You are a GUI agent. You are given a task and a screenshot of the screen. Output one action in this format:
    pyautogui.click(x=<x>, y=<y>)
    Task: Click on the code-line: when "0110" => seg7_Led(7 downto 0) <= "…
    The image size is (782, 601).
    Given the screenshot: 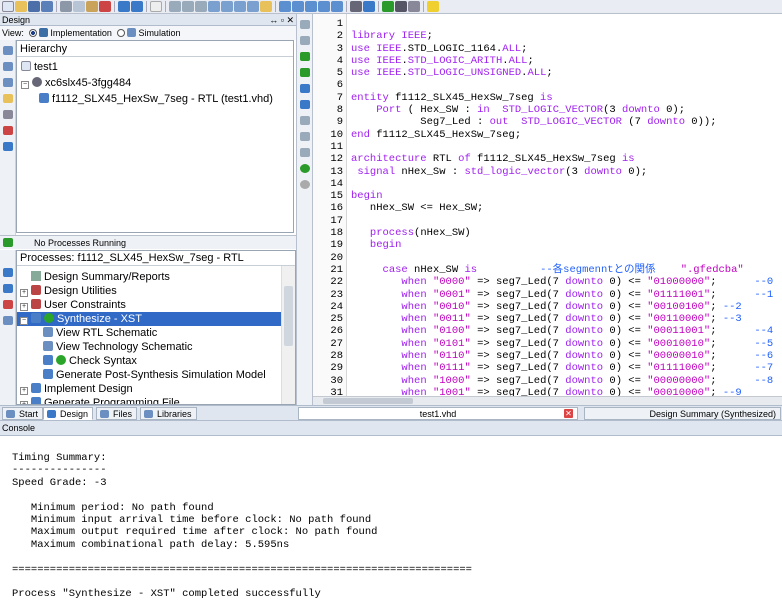 What is the action you would take?
    pyautogui.click(x=565, y=356)
    